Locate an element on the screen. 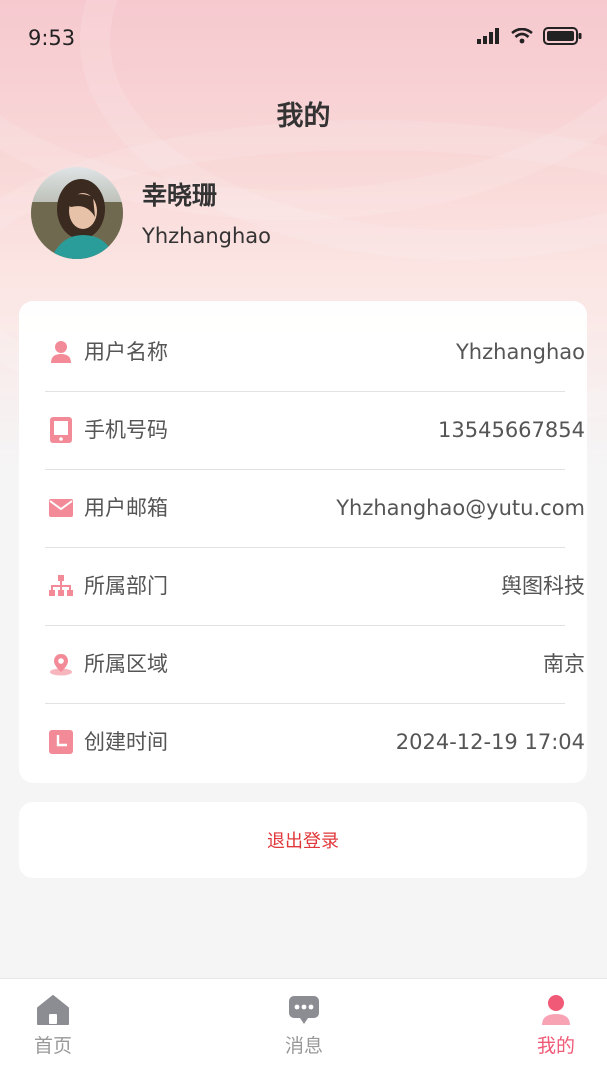 The height and width of the screenshot is (1081, 607). info-value: Yhzhanghao is located at coordinates (520, 352).